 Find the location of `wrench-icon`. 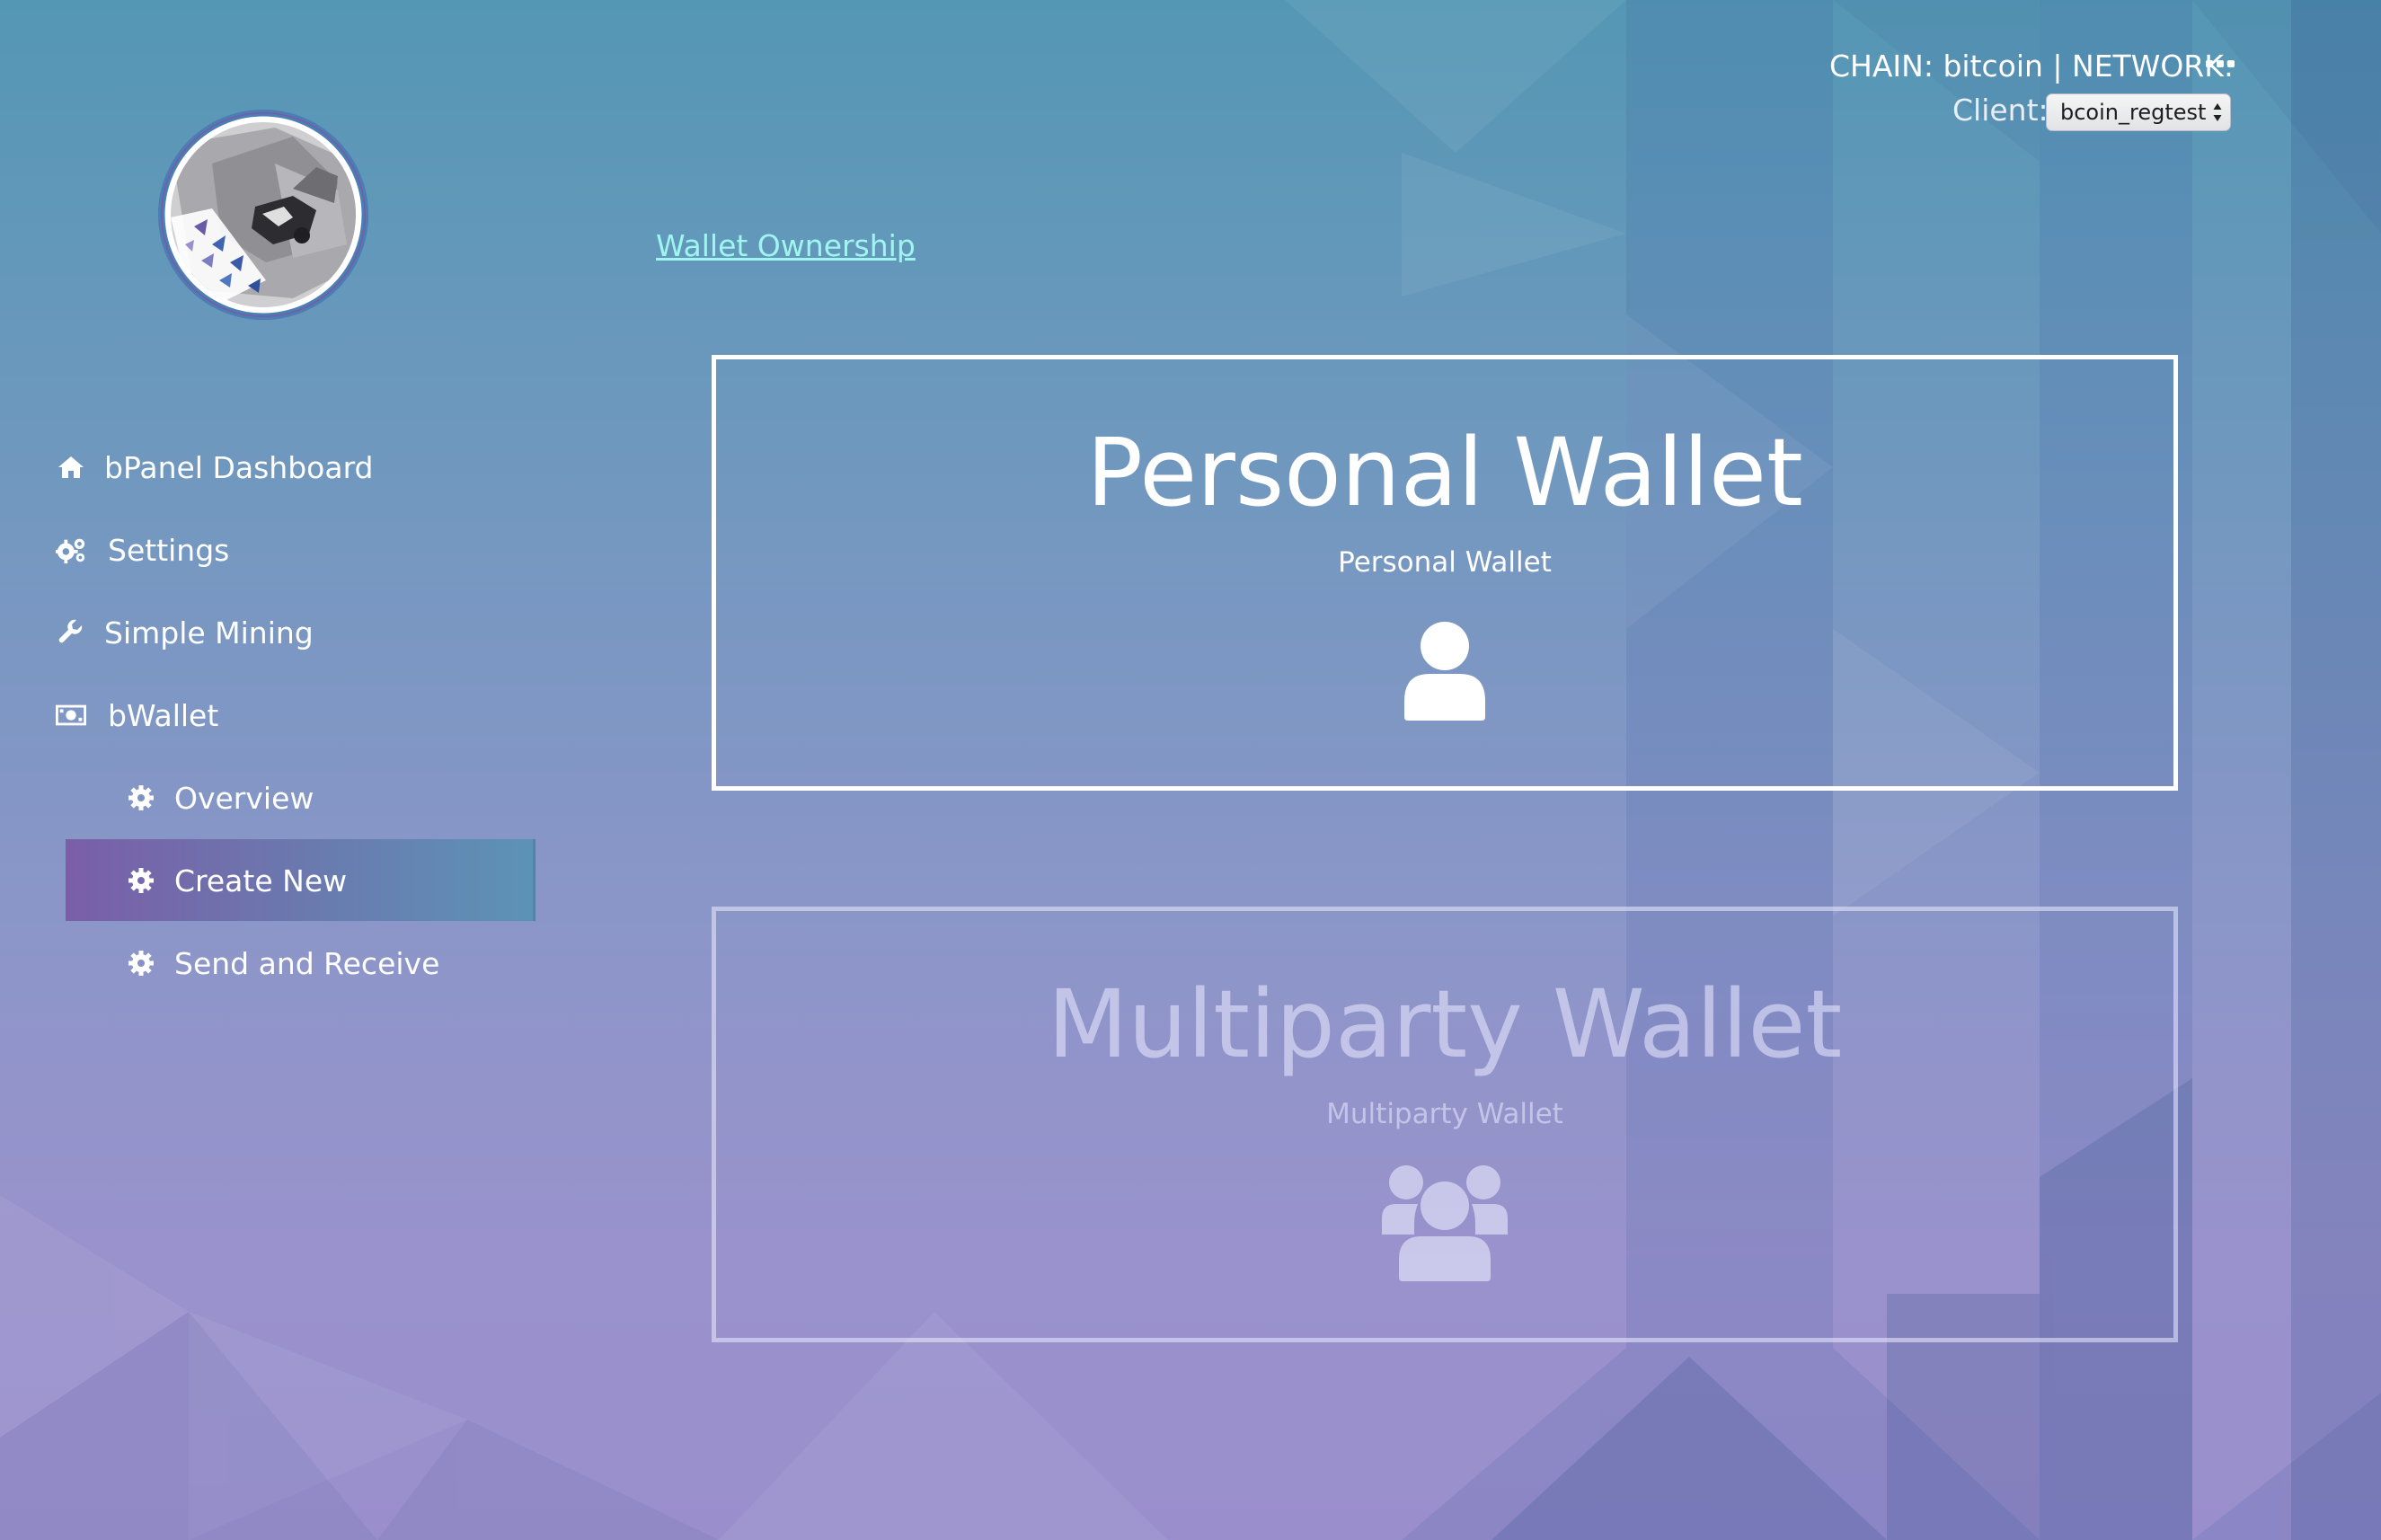

wrench-icon is located at coordinates (71, 632).